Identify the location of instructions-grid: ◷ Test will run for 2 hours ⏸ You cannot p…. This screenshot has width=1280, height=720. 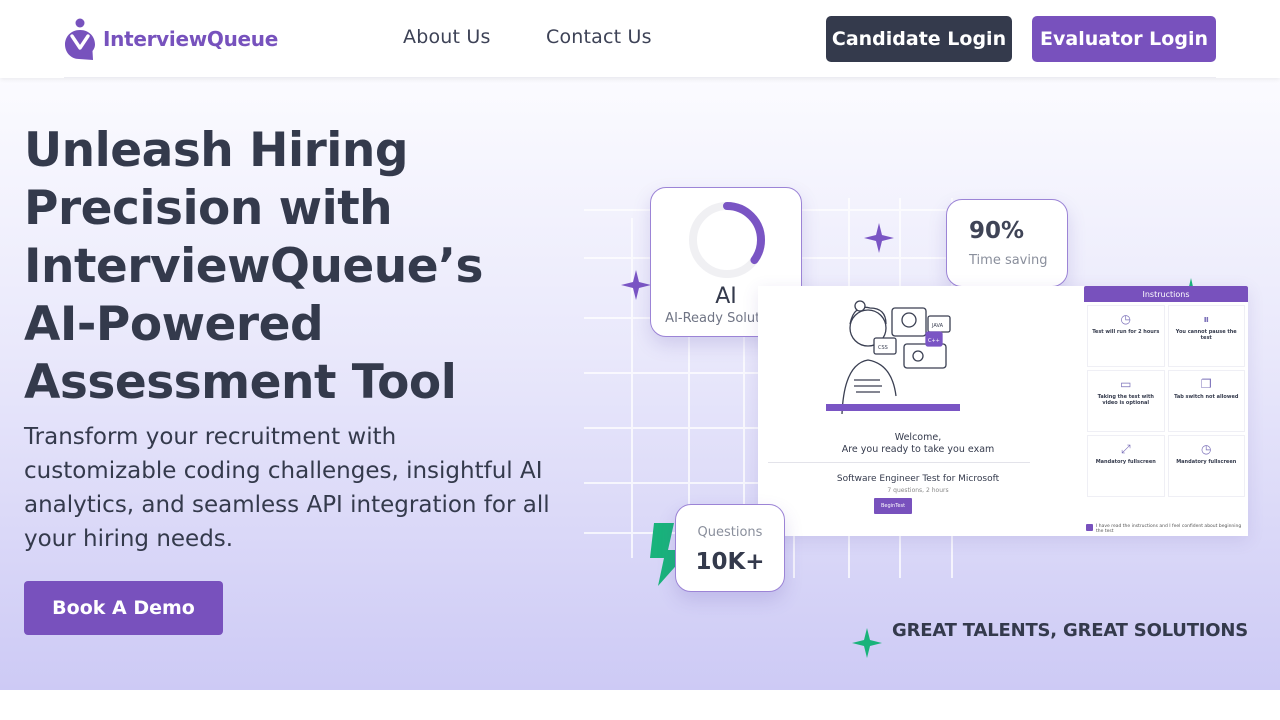
(1166, 401).